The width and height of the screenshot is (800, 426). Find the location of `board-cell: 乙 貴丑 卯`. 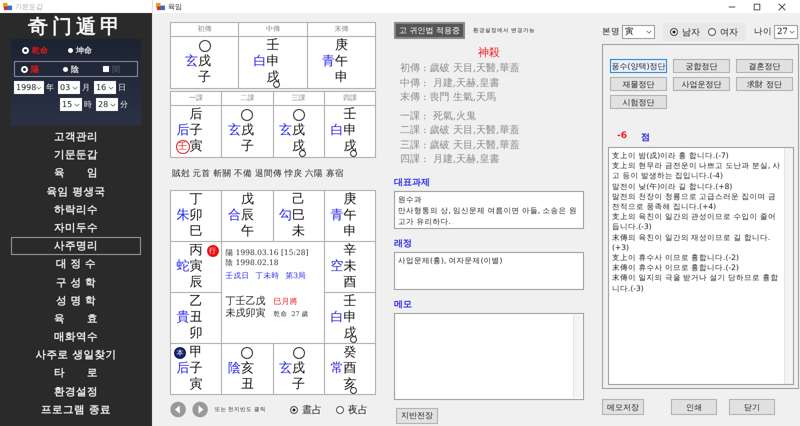

board-cell: 乙 貴丑 卯 is located at coordinates (196, 318).